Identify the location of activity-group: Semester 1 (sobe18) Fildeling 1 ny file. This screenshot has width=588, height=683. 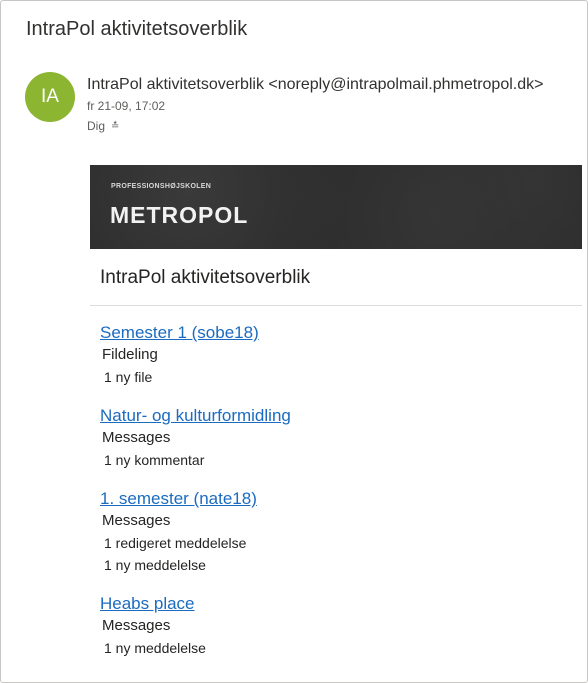
(335, 354).